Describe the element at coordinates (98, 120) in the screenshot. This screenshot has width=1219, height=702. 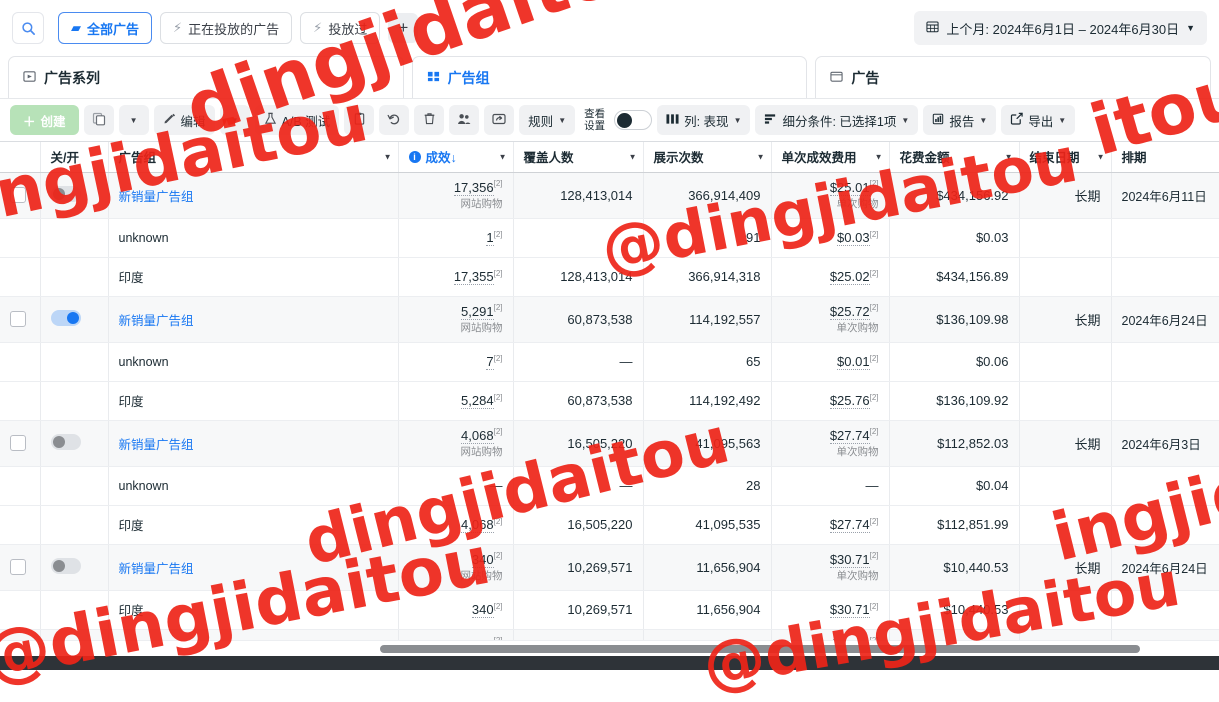
I see `duplicate-button` at that location.